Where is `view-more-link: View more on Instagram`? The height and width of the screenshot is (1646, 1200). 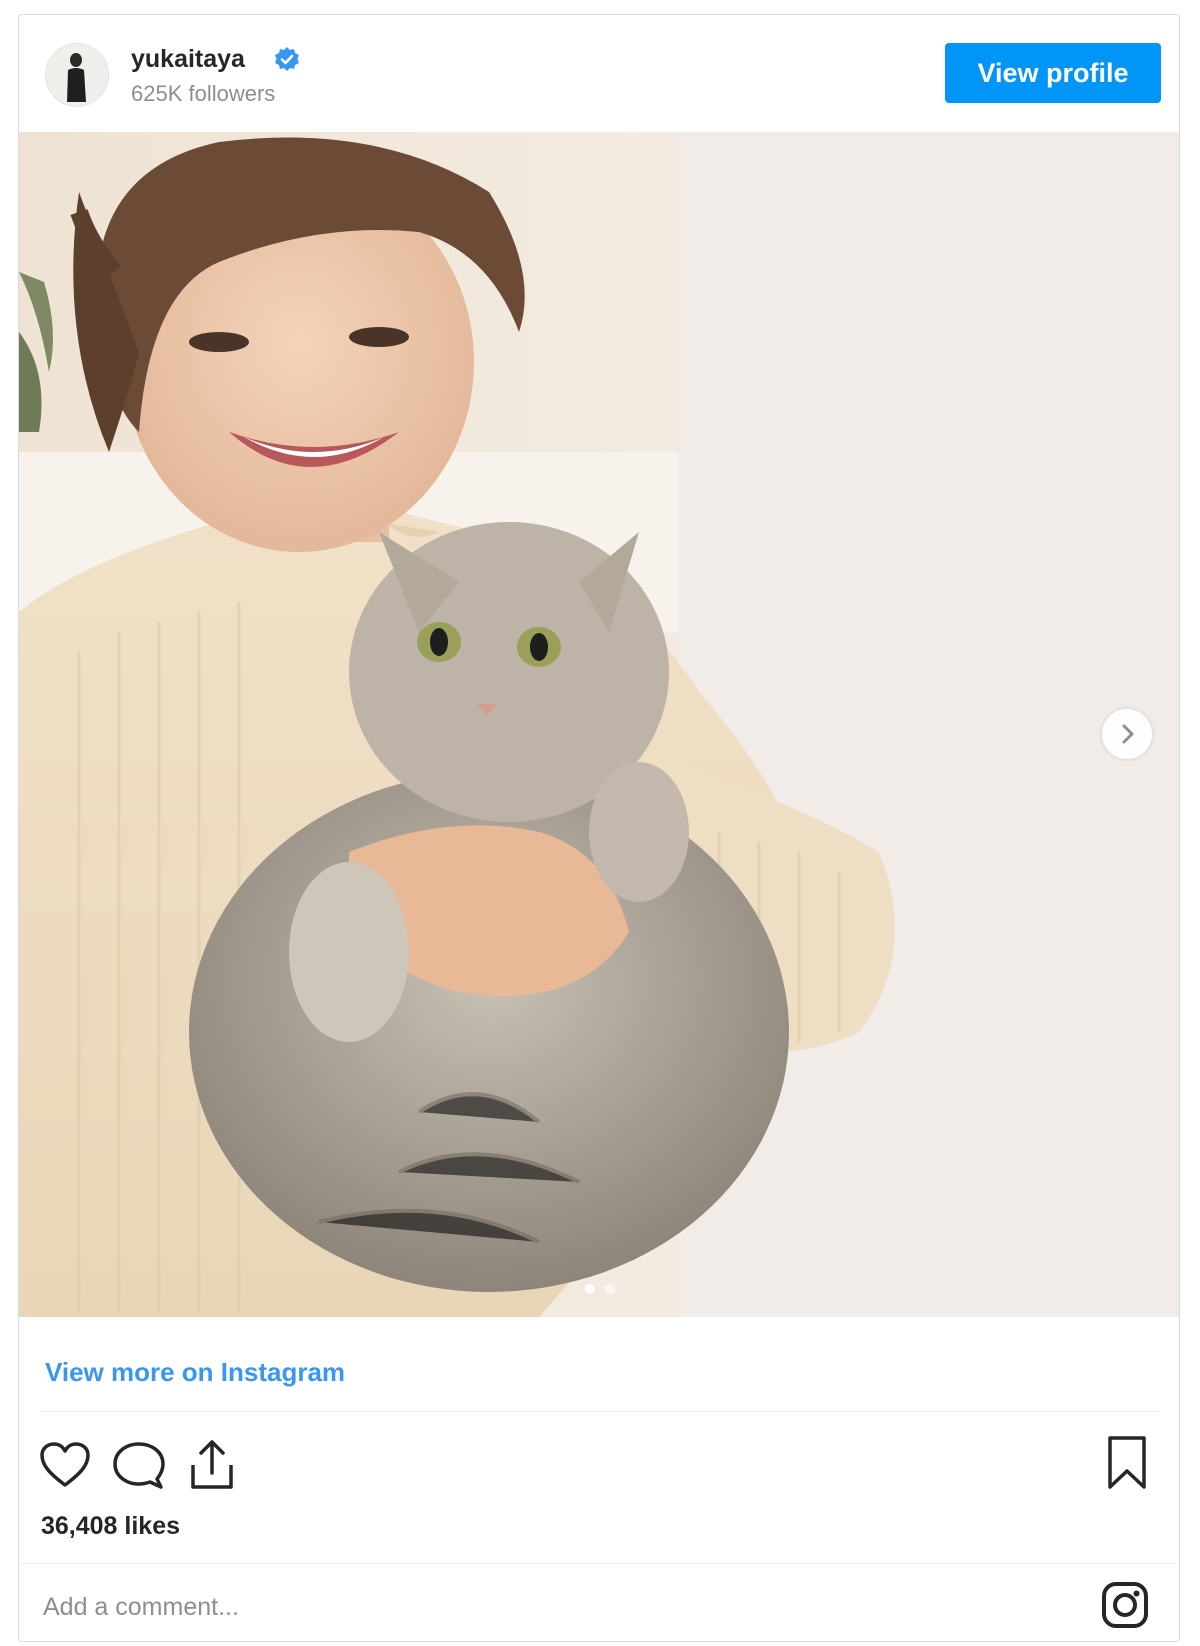
view-more-link: View more on Instagram is located at coordinates (195, 1372).